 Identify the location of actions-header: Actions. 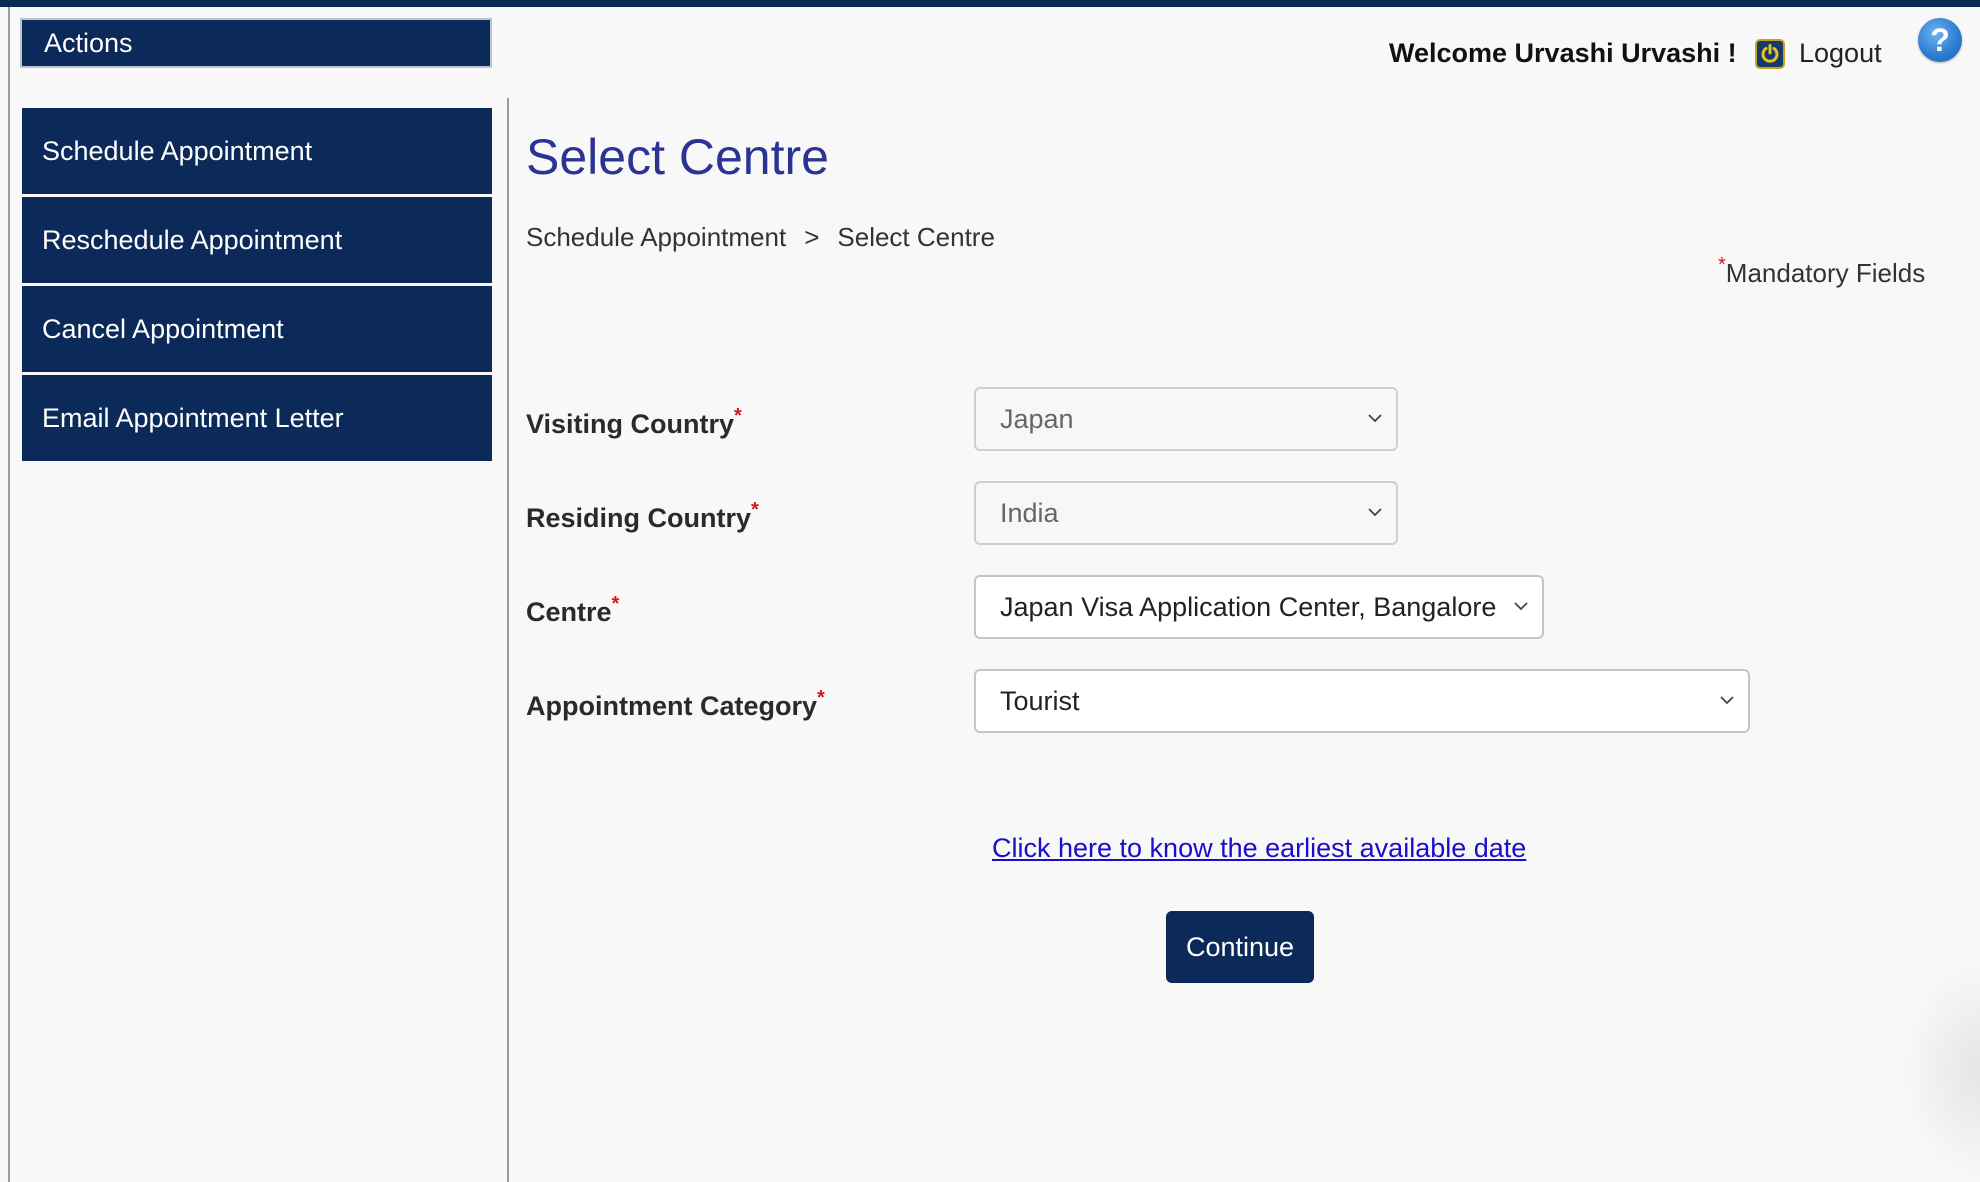
(256, 43).